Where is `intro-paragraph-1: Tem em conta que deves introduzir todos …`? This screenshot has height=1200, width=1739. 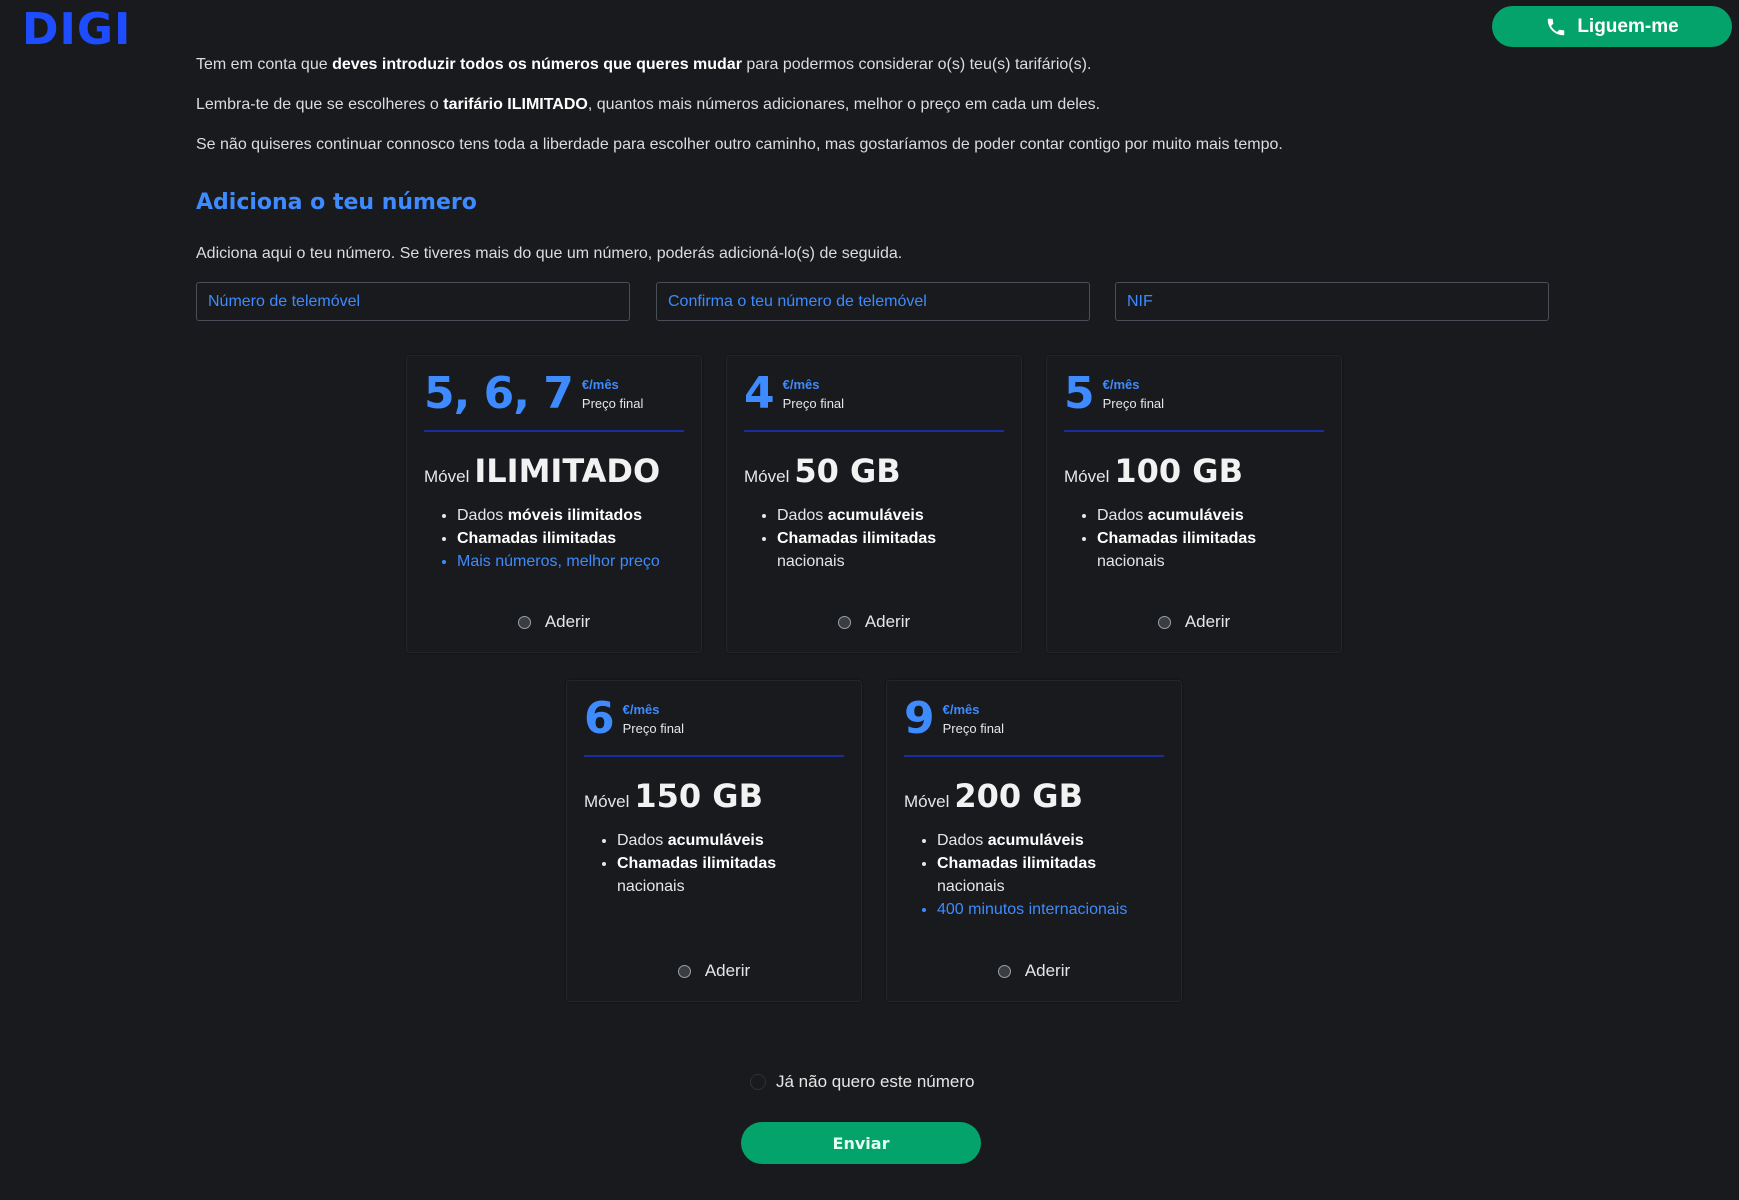
intro-paragraph-1: Tem em conta que deves introduzir todos … is located at coordinates (644, 64).